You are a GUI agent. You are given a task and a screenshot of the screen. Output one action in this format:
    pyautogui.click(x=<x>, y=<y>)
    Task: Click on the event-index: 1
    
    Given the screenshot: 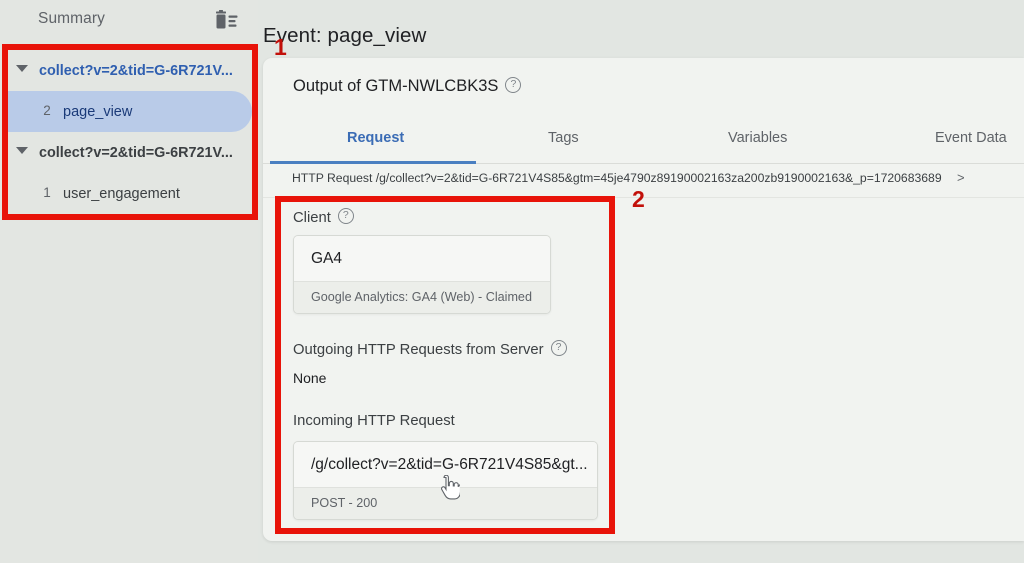 What is the action you would take?
    pyautogui.click(x=47, y=192)
    